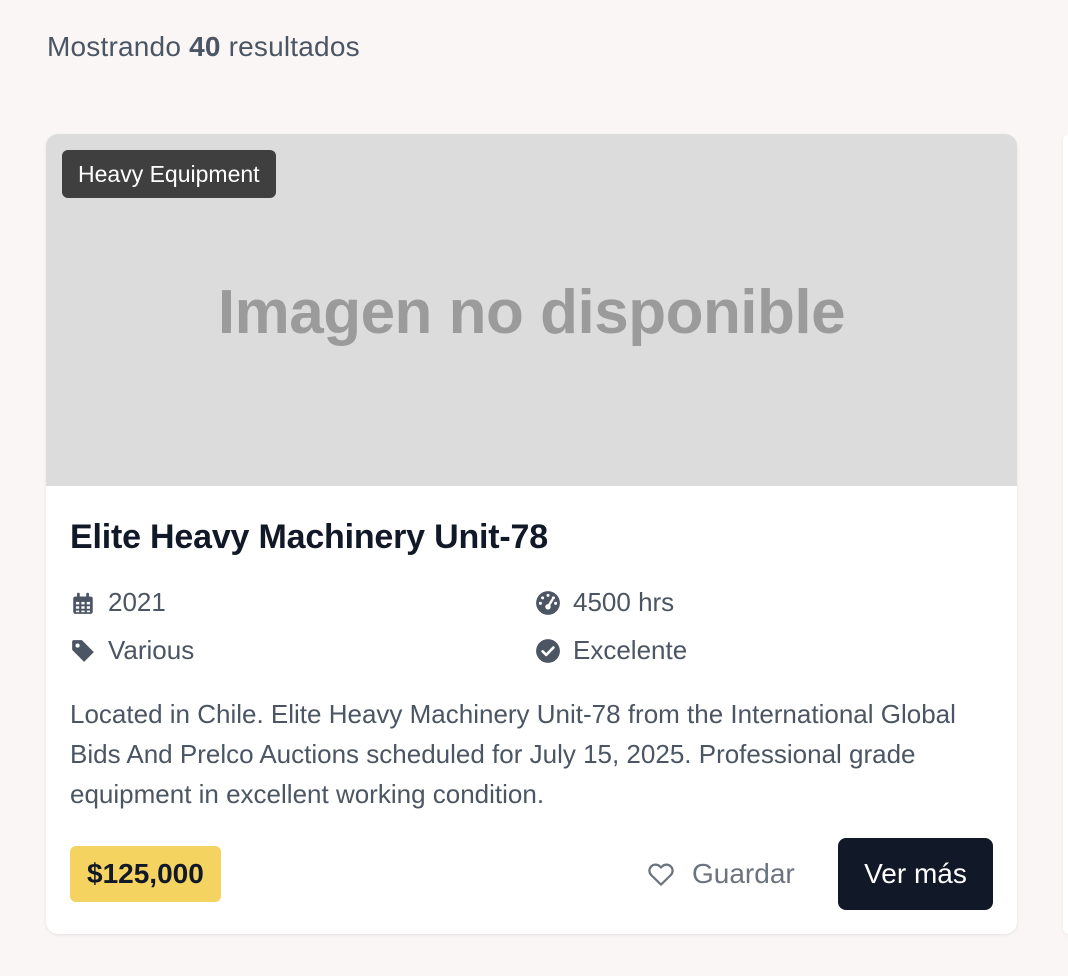  I want to click on price-badge: $125,000, so click(145, 874).